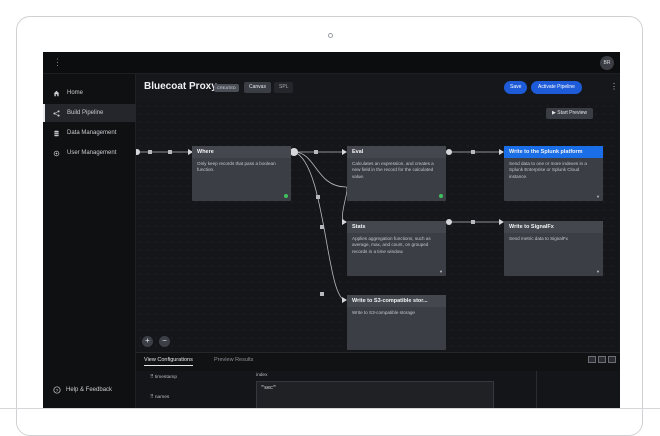 This screenshot has height=436, width=660. Describe the element at coordinates (330, 408) in the screenshot. I see `laptop-base-line` at that location.